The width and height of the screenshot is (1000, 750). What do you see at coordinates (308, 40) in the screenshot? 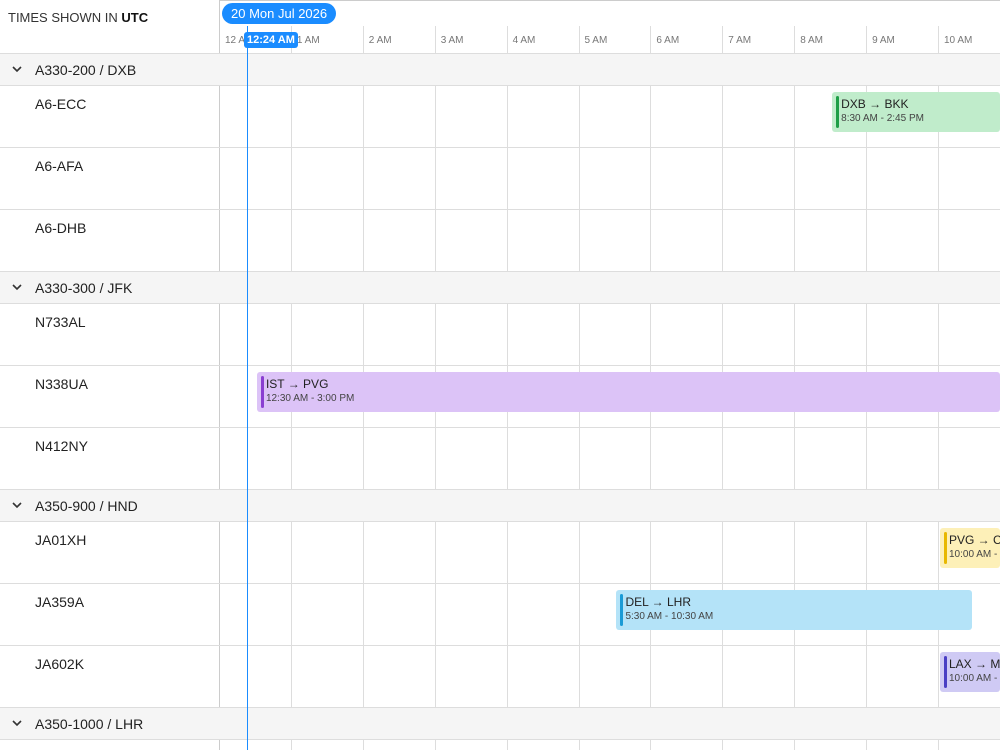
I see `hour-tick-label: 1 AM` at bounding box center [308, 40].